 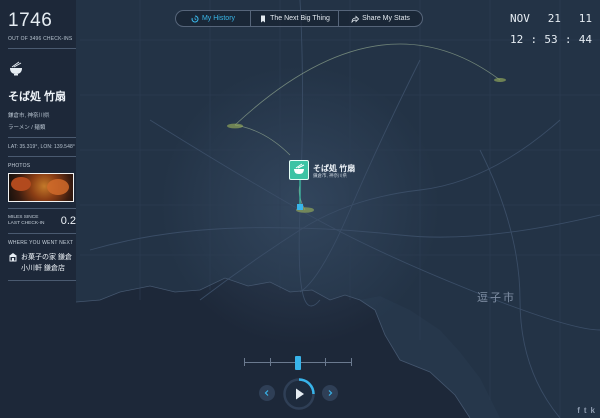 I want to click on facebook-icon: f, so click(x=578, y=410).